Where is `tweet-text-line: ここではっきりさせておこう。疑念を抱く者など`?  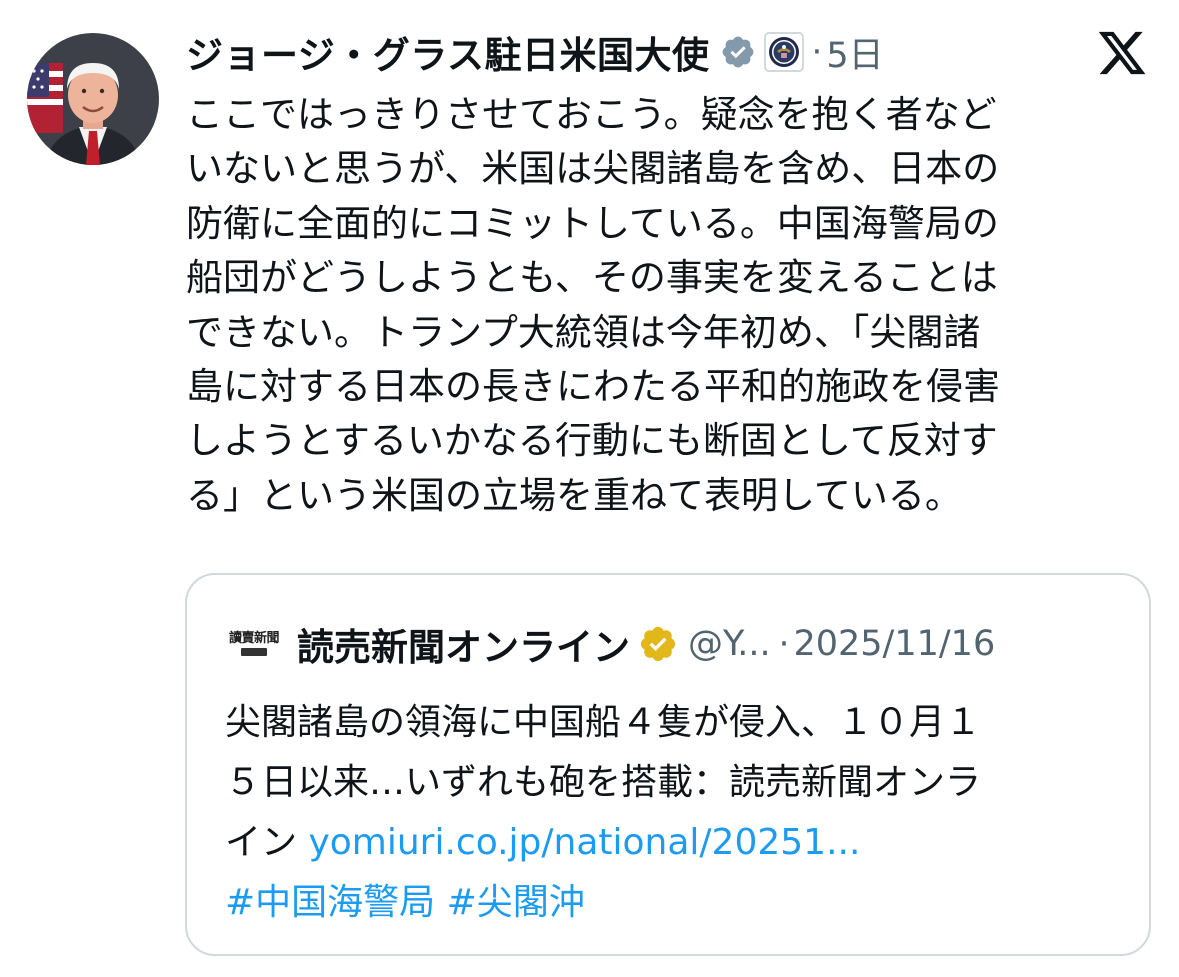 tweet-text-line: ここではっきりさせておこう。疑念を抱く者など is located at coordinates (591, 114).